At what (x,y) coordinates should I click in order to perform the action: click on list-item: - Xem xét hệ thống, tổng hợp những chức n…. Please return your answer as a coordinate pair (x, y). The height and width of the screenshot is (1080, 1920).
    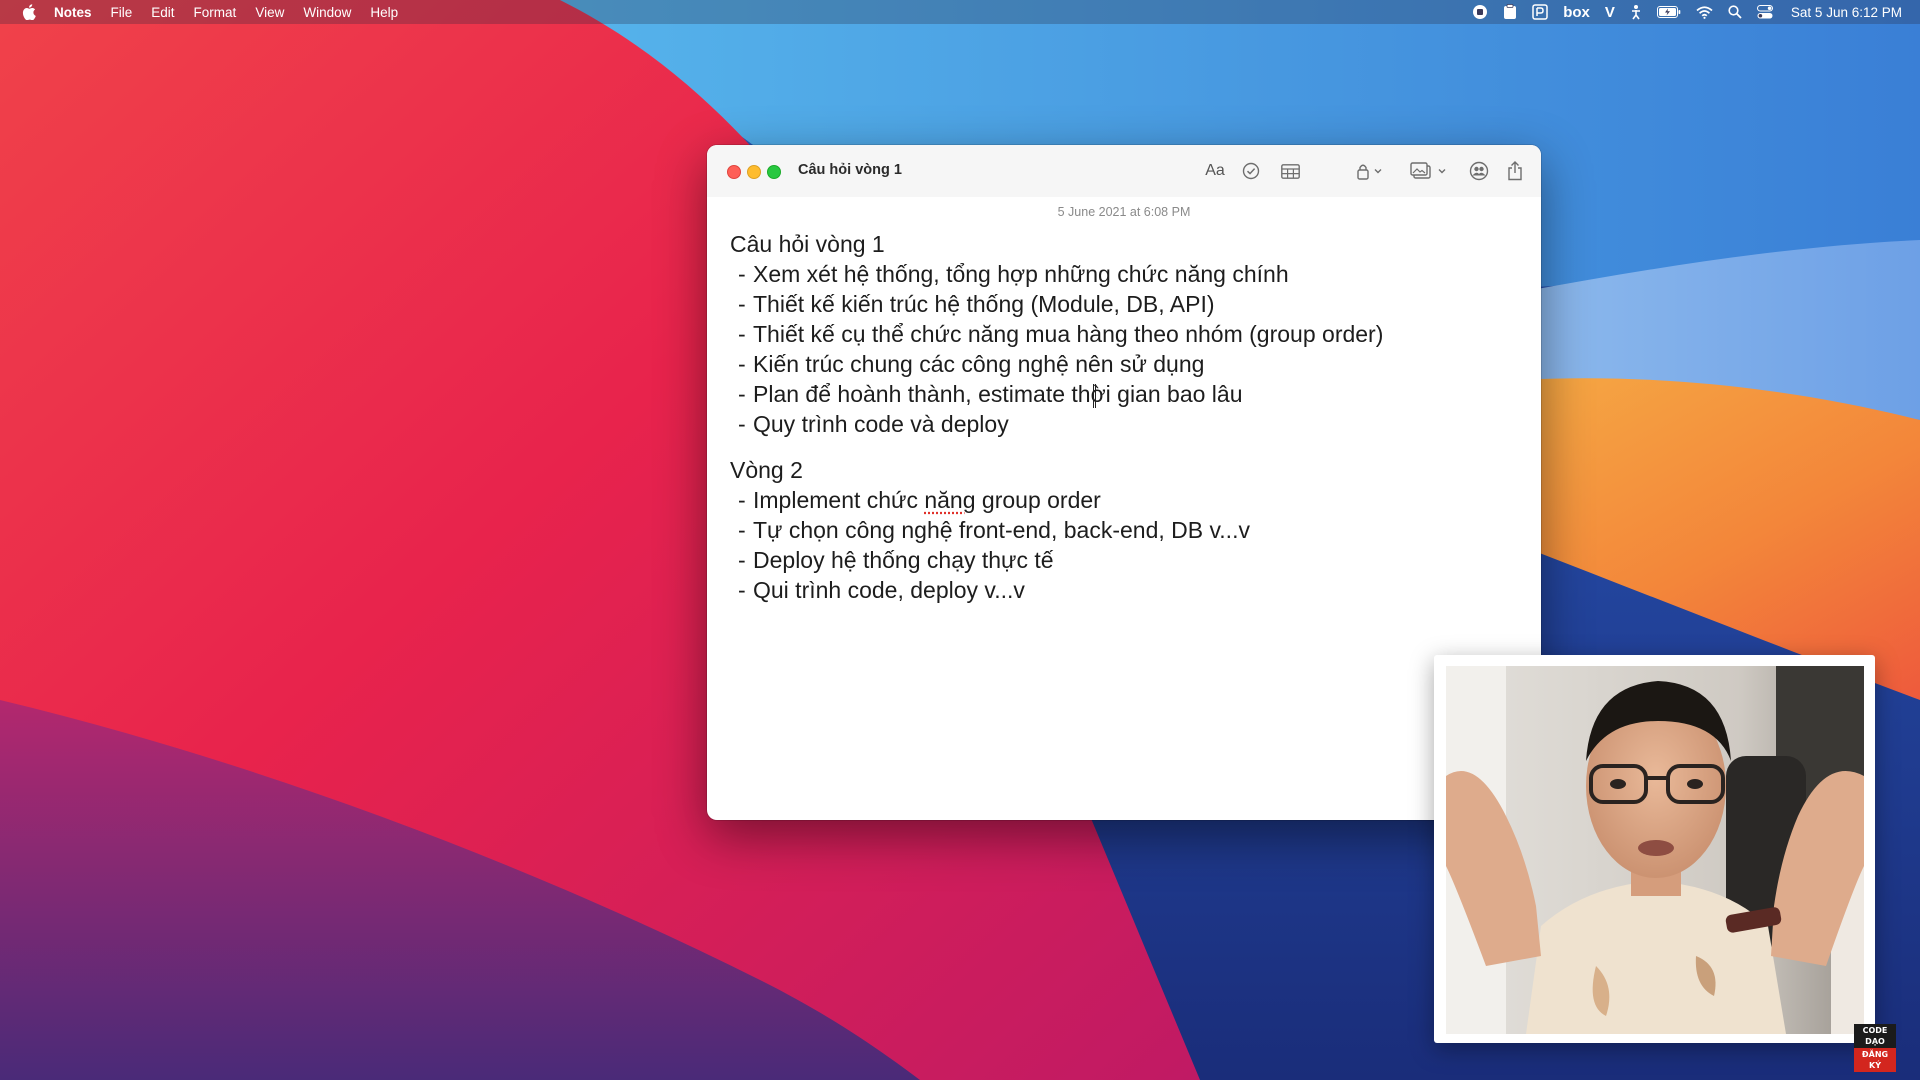
    Looking at the image, I should click on (1125, 274).